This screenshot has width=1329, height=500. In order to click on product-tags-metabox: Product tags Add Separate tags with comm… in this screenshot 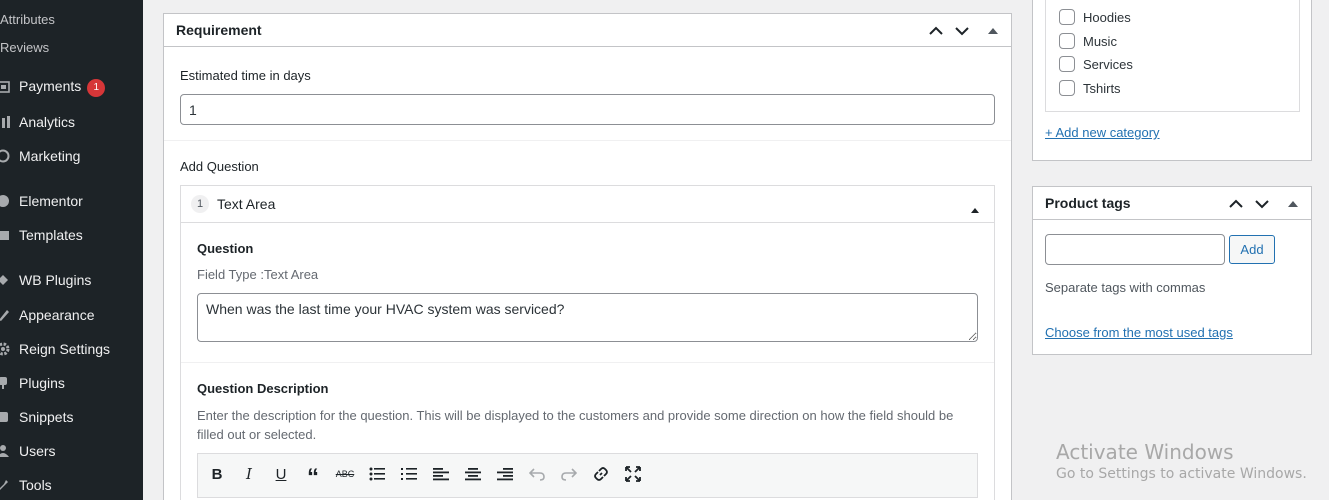, I will do `click(1172, 270)`.